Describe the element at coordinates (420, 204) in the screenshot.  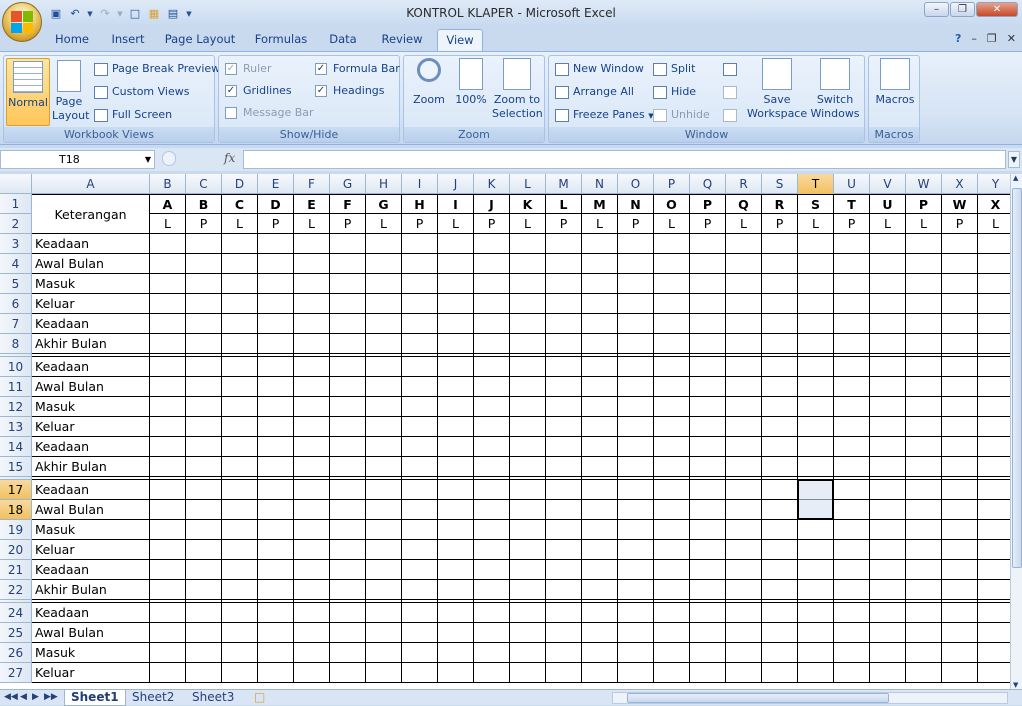
I see `header-cell: H` at that location.